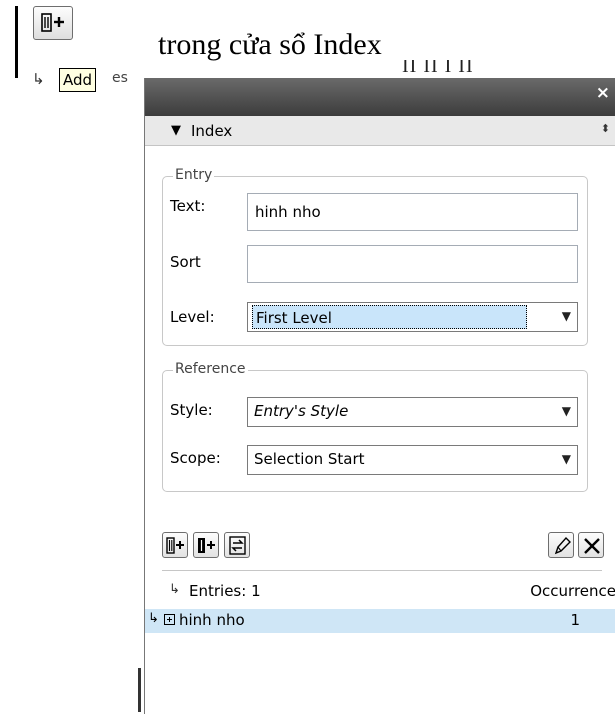 The image size is (615, 714). Describe the element at coordinates (192, 317) in the screenshot. I see `level-label: Level:` at that location.